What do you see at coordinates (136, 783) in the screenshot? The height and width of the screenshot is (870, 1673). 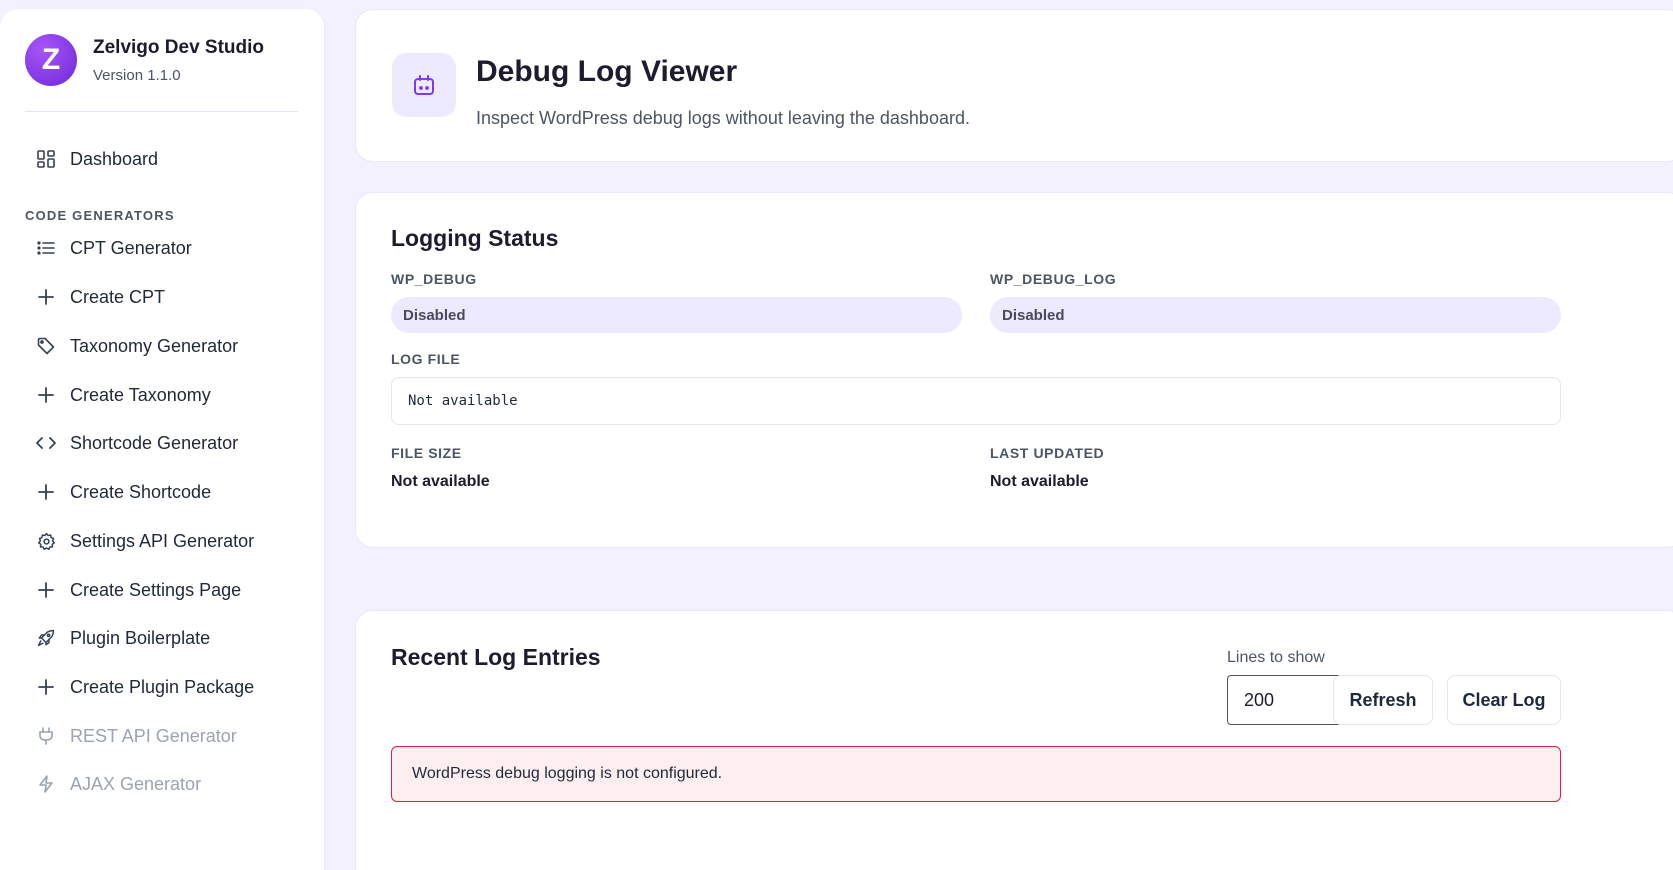 I see `sidebar-item-label: AJAX Generator` at bounding box center [136, 783].